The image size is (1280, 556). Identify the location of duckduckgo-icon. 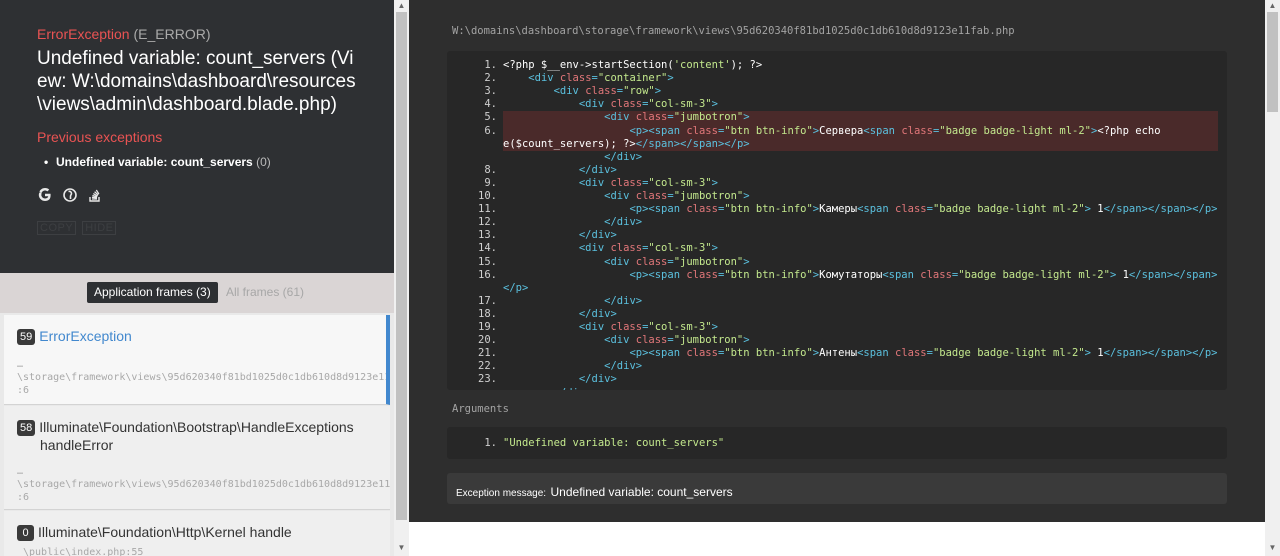
(69, 194).